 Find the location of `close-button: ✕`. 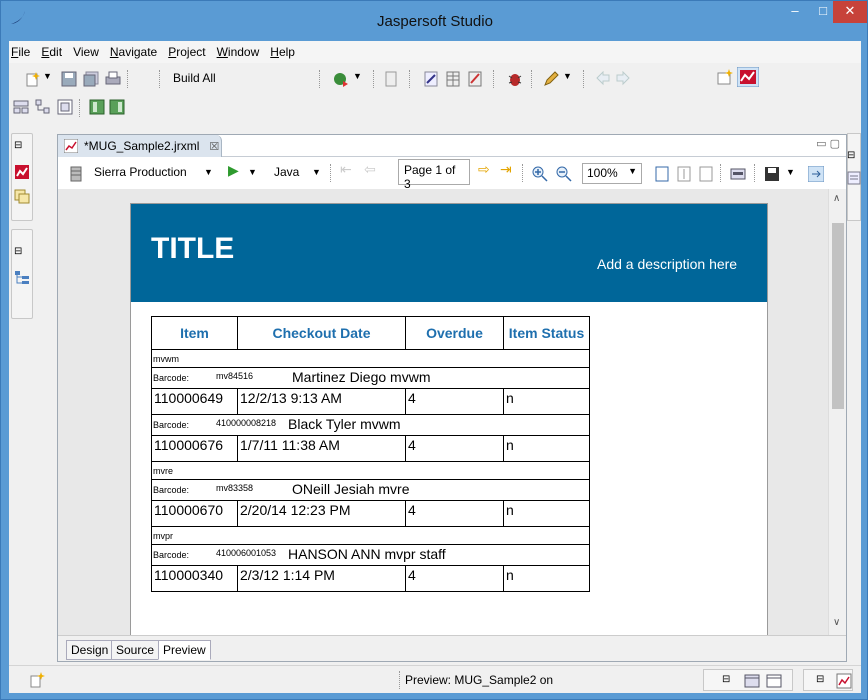

close-button: ✕ is located at coordinates (850, 12).